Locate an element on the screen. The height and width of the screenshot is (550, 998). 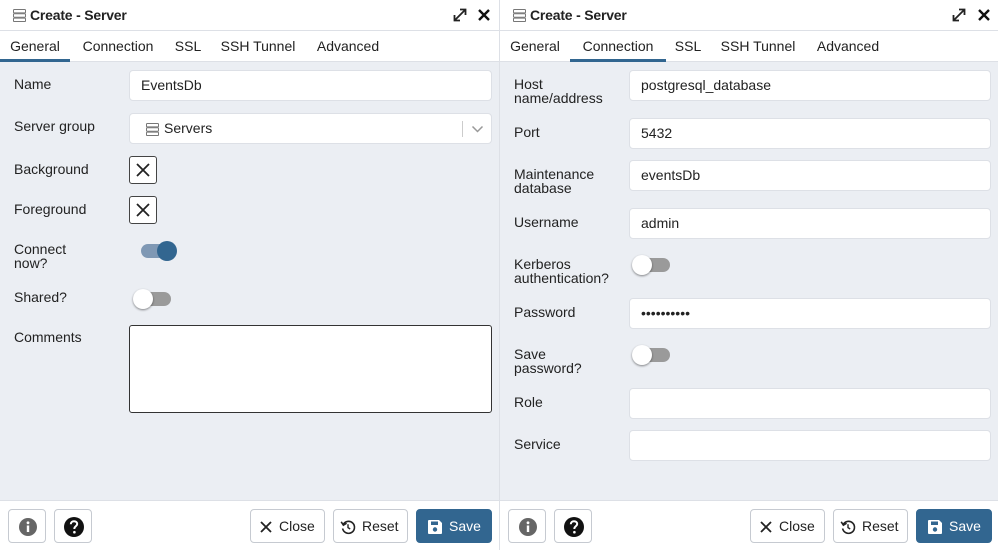
comments-label: Comments is located at coordinates (48, 337).